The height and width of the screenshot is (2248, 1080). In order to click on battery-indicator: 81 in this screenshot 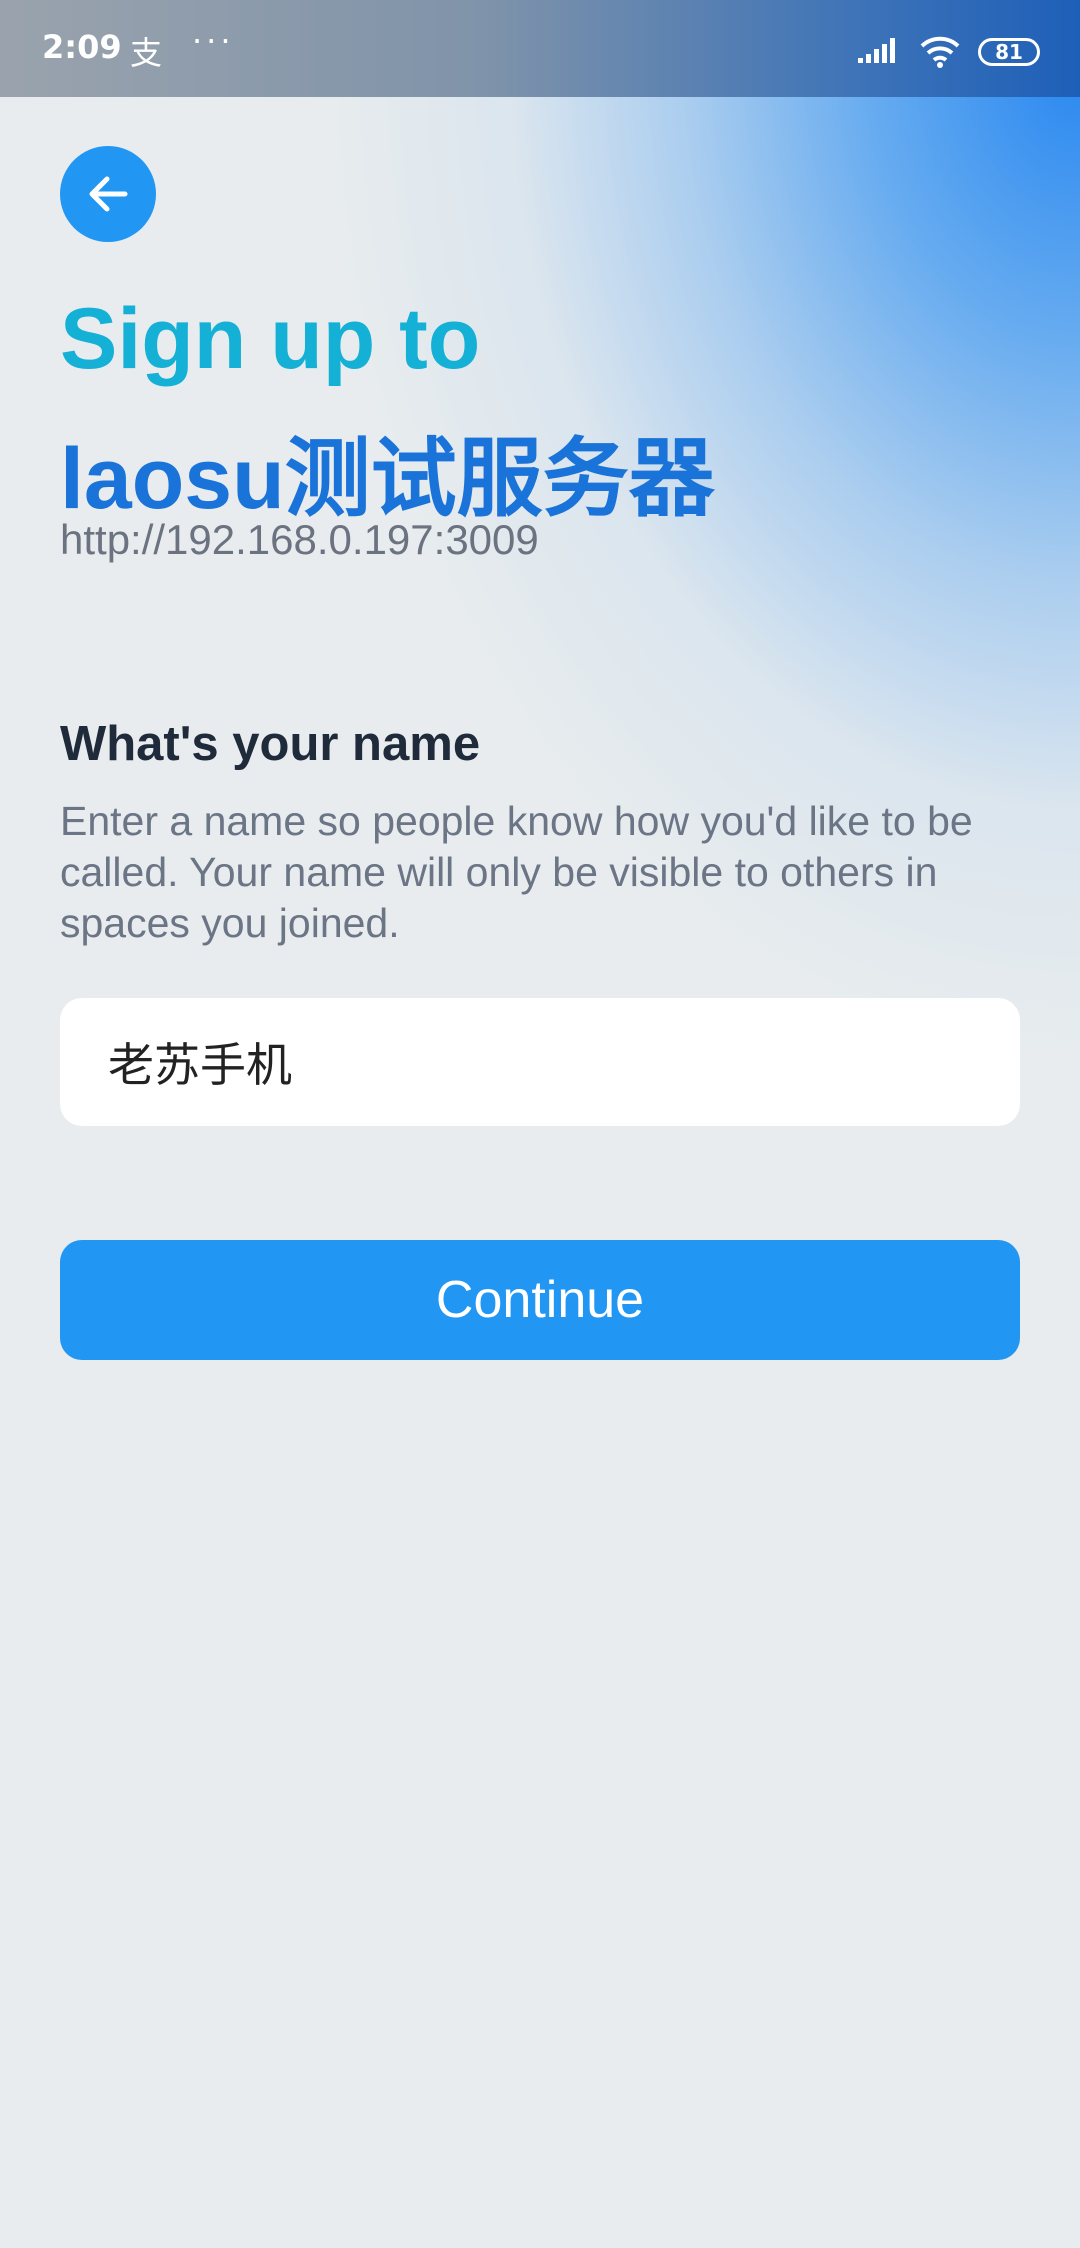, I will do `click(1009, 52)`.